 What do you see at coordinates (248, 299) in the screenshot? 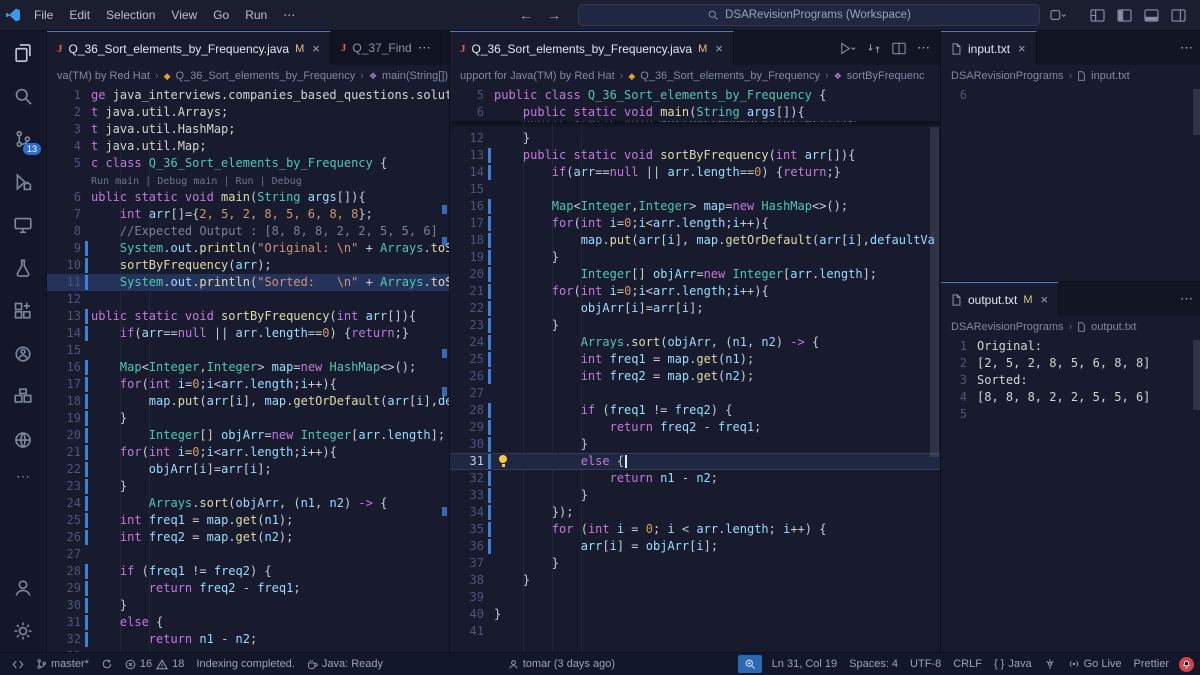
I see `code-line: 12` at bounding box center [248, 299].